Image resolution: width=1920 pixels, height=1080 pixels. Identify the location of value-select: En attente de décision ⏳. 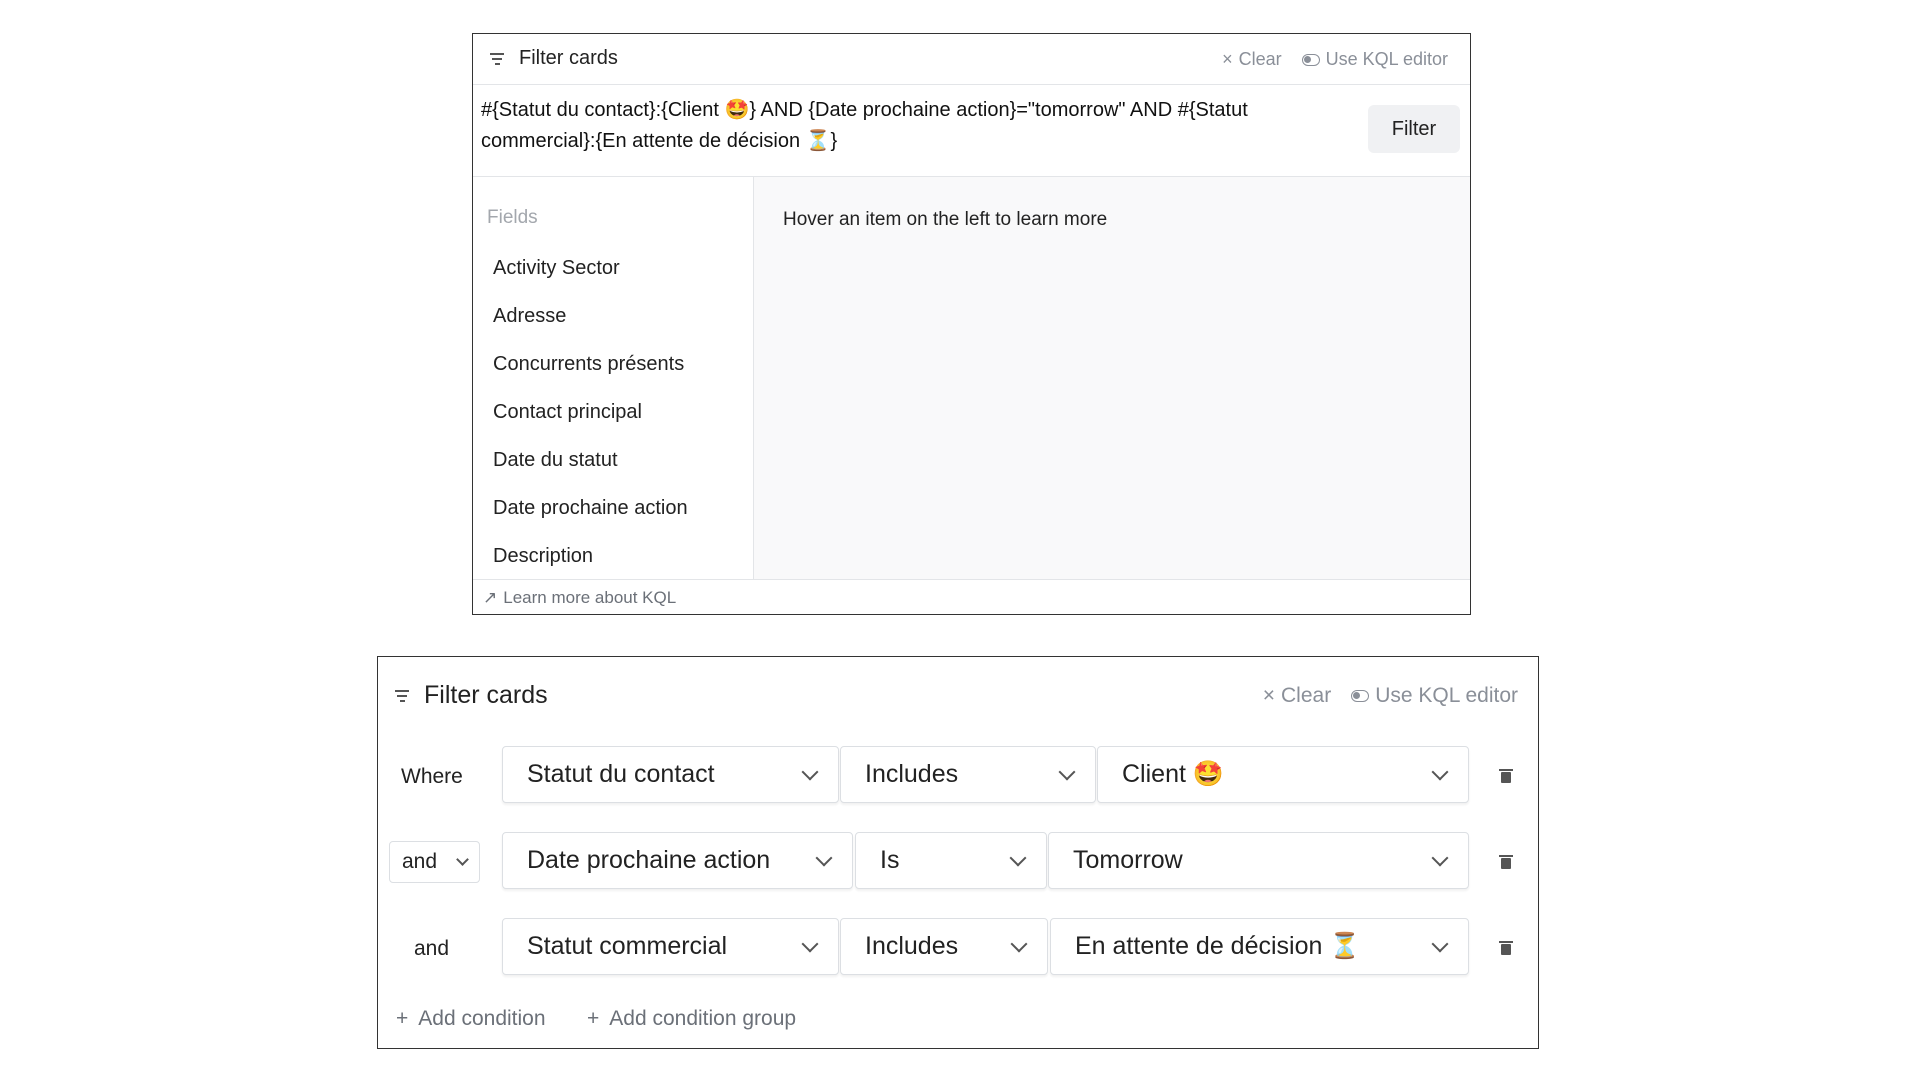
(1259, 946).